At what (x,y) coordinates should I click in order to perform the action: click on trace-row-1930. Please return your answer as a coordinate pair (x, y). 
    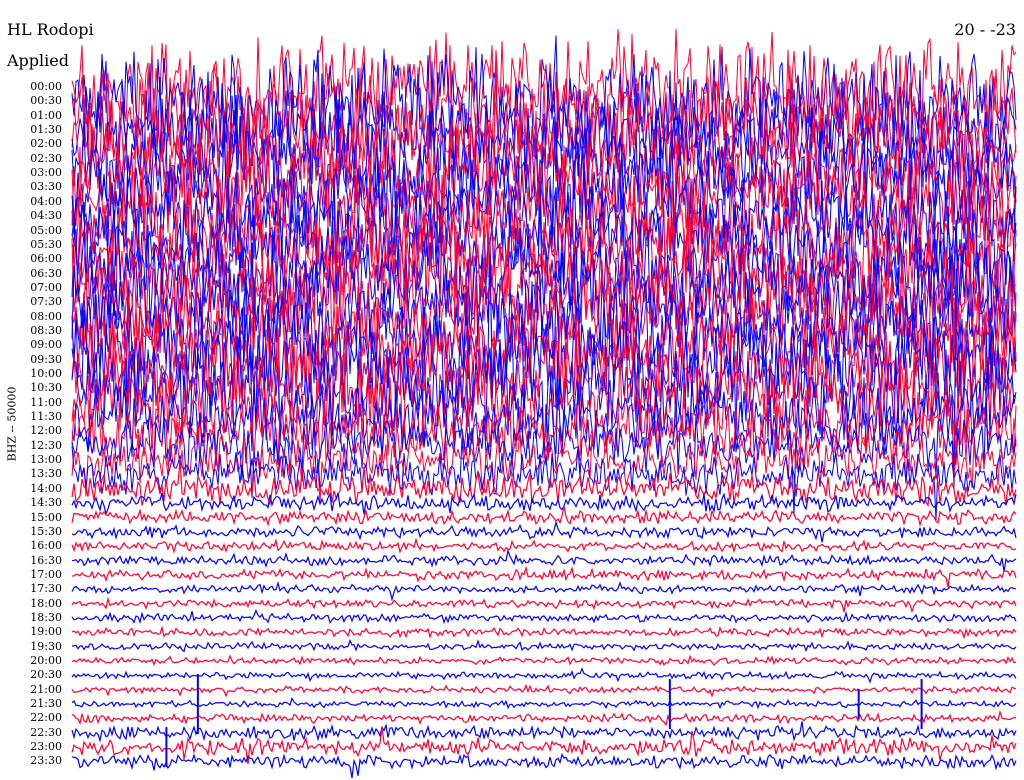
    Looking at the image, I should click on (544, 645).